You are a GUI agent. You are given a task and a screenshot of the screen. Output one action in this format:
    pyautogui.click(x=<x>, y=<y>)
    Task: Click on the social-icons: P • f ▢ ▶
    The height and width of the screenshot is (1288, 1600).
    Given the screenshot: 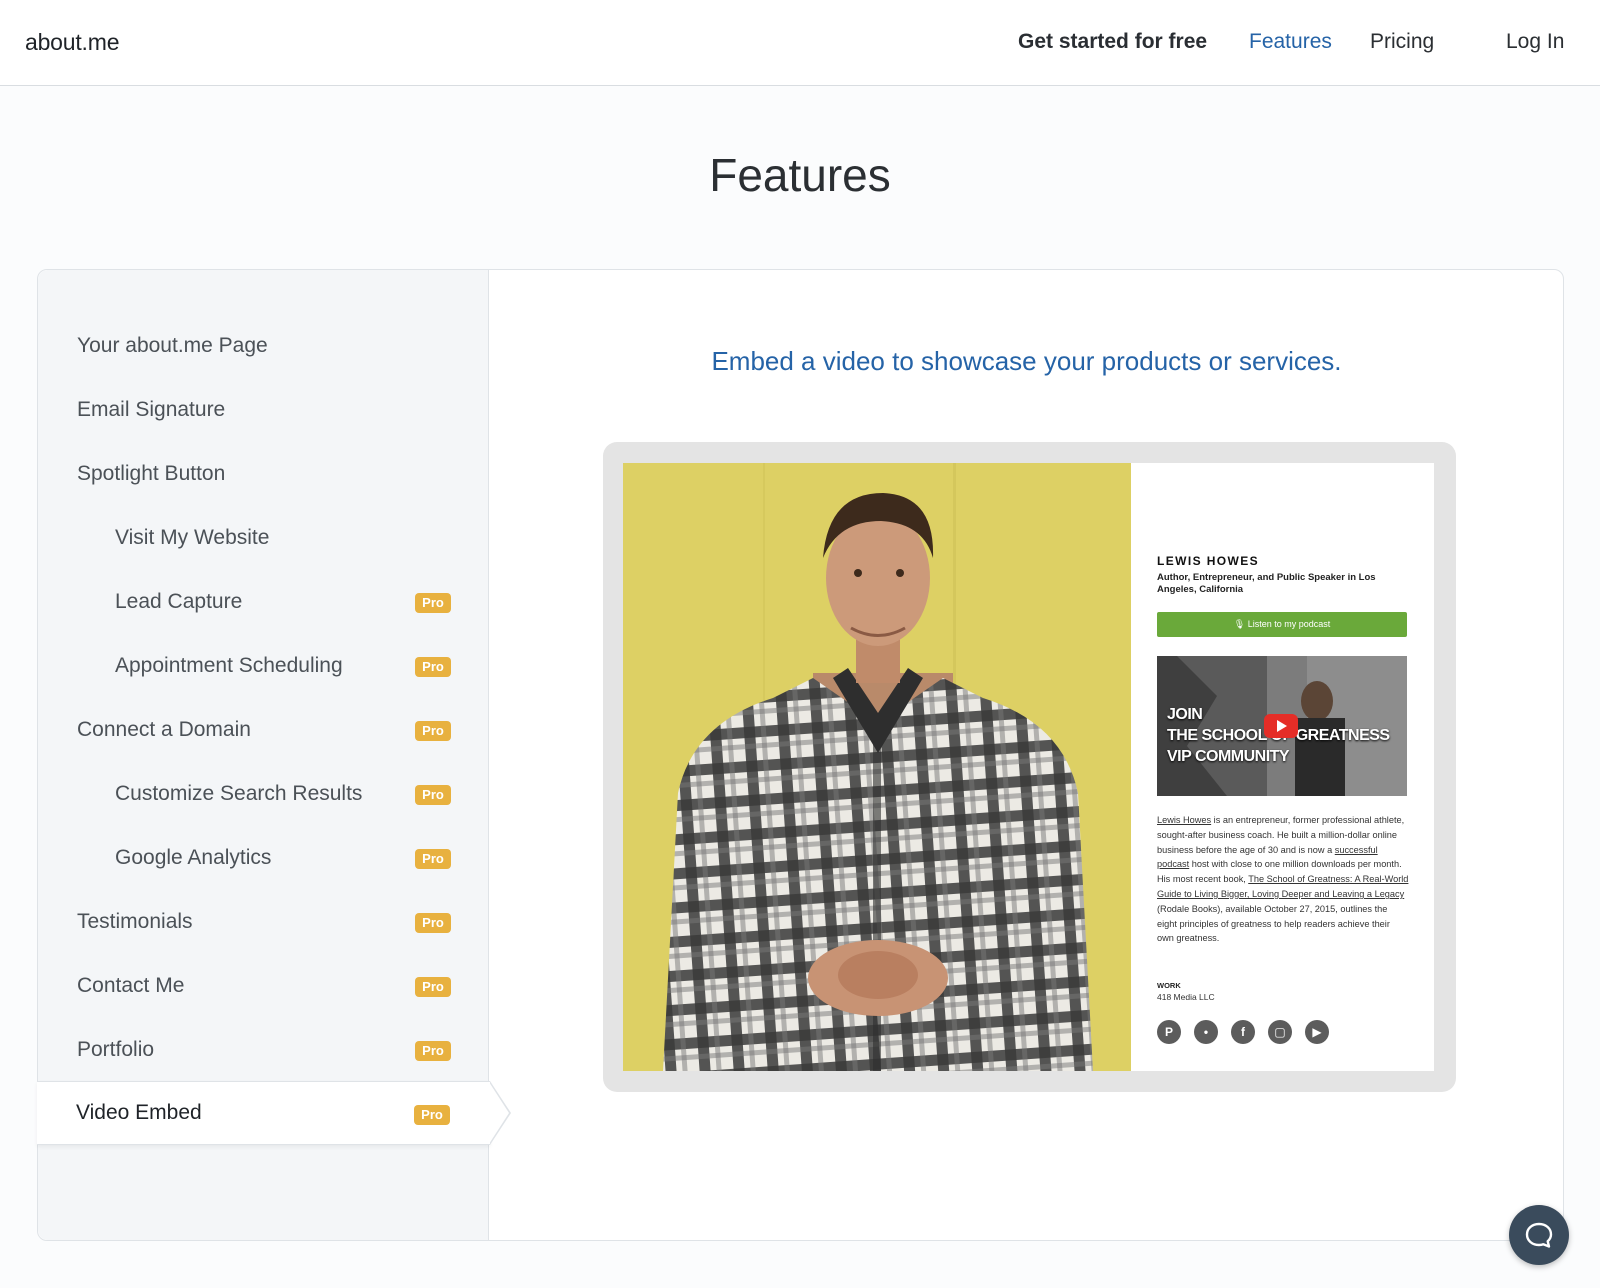 What is the action you would take?
    pyautogui.click(x=1243, y=1032)
    